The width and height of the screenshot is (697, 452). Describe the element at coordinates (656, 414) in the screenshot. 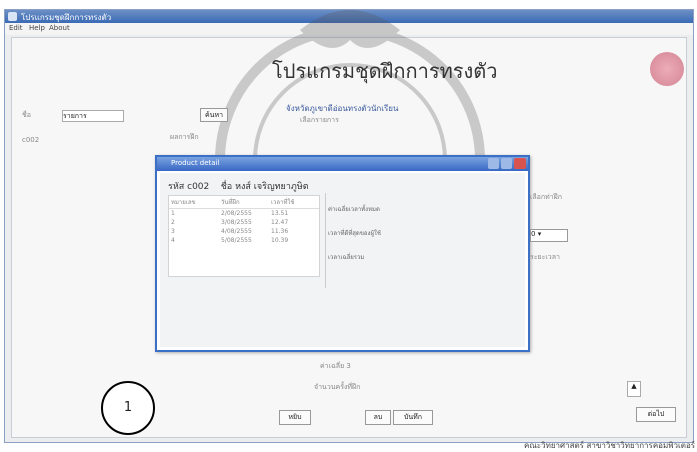

I see `next-button: ต่อไป` at that location.